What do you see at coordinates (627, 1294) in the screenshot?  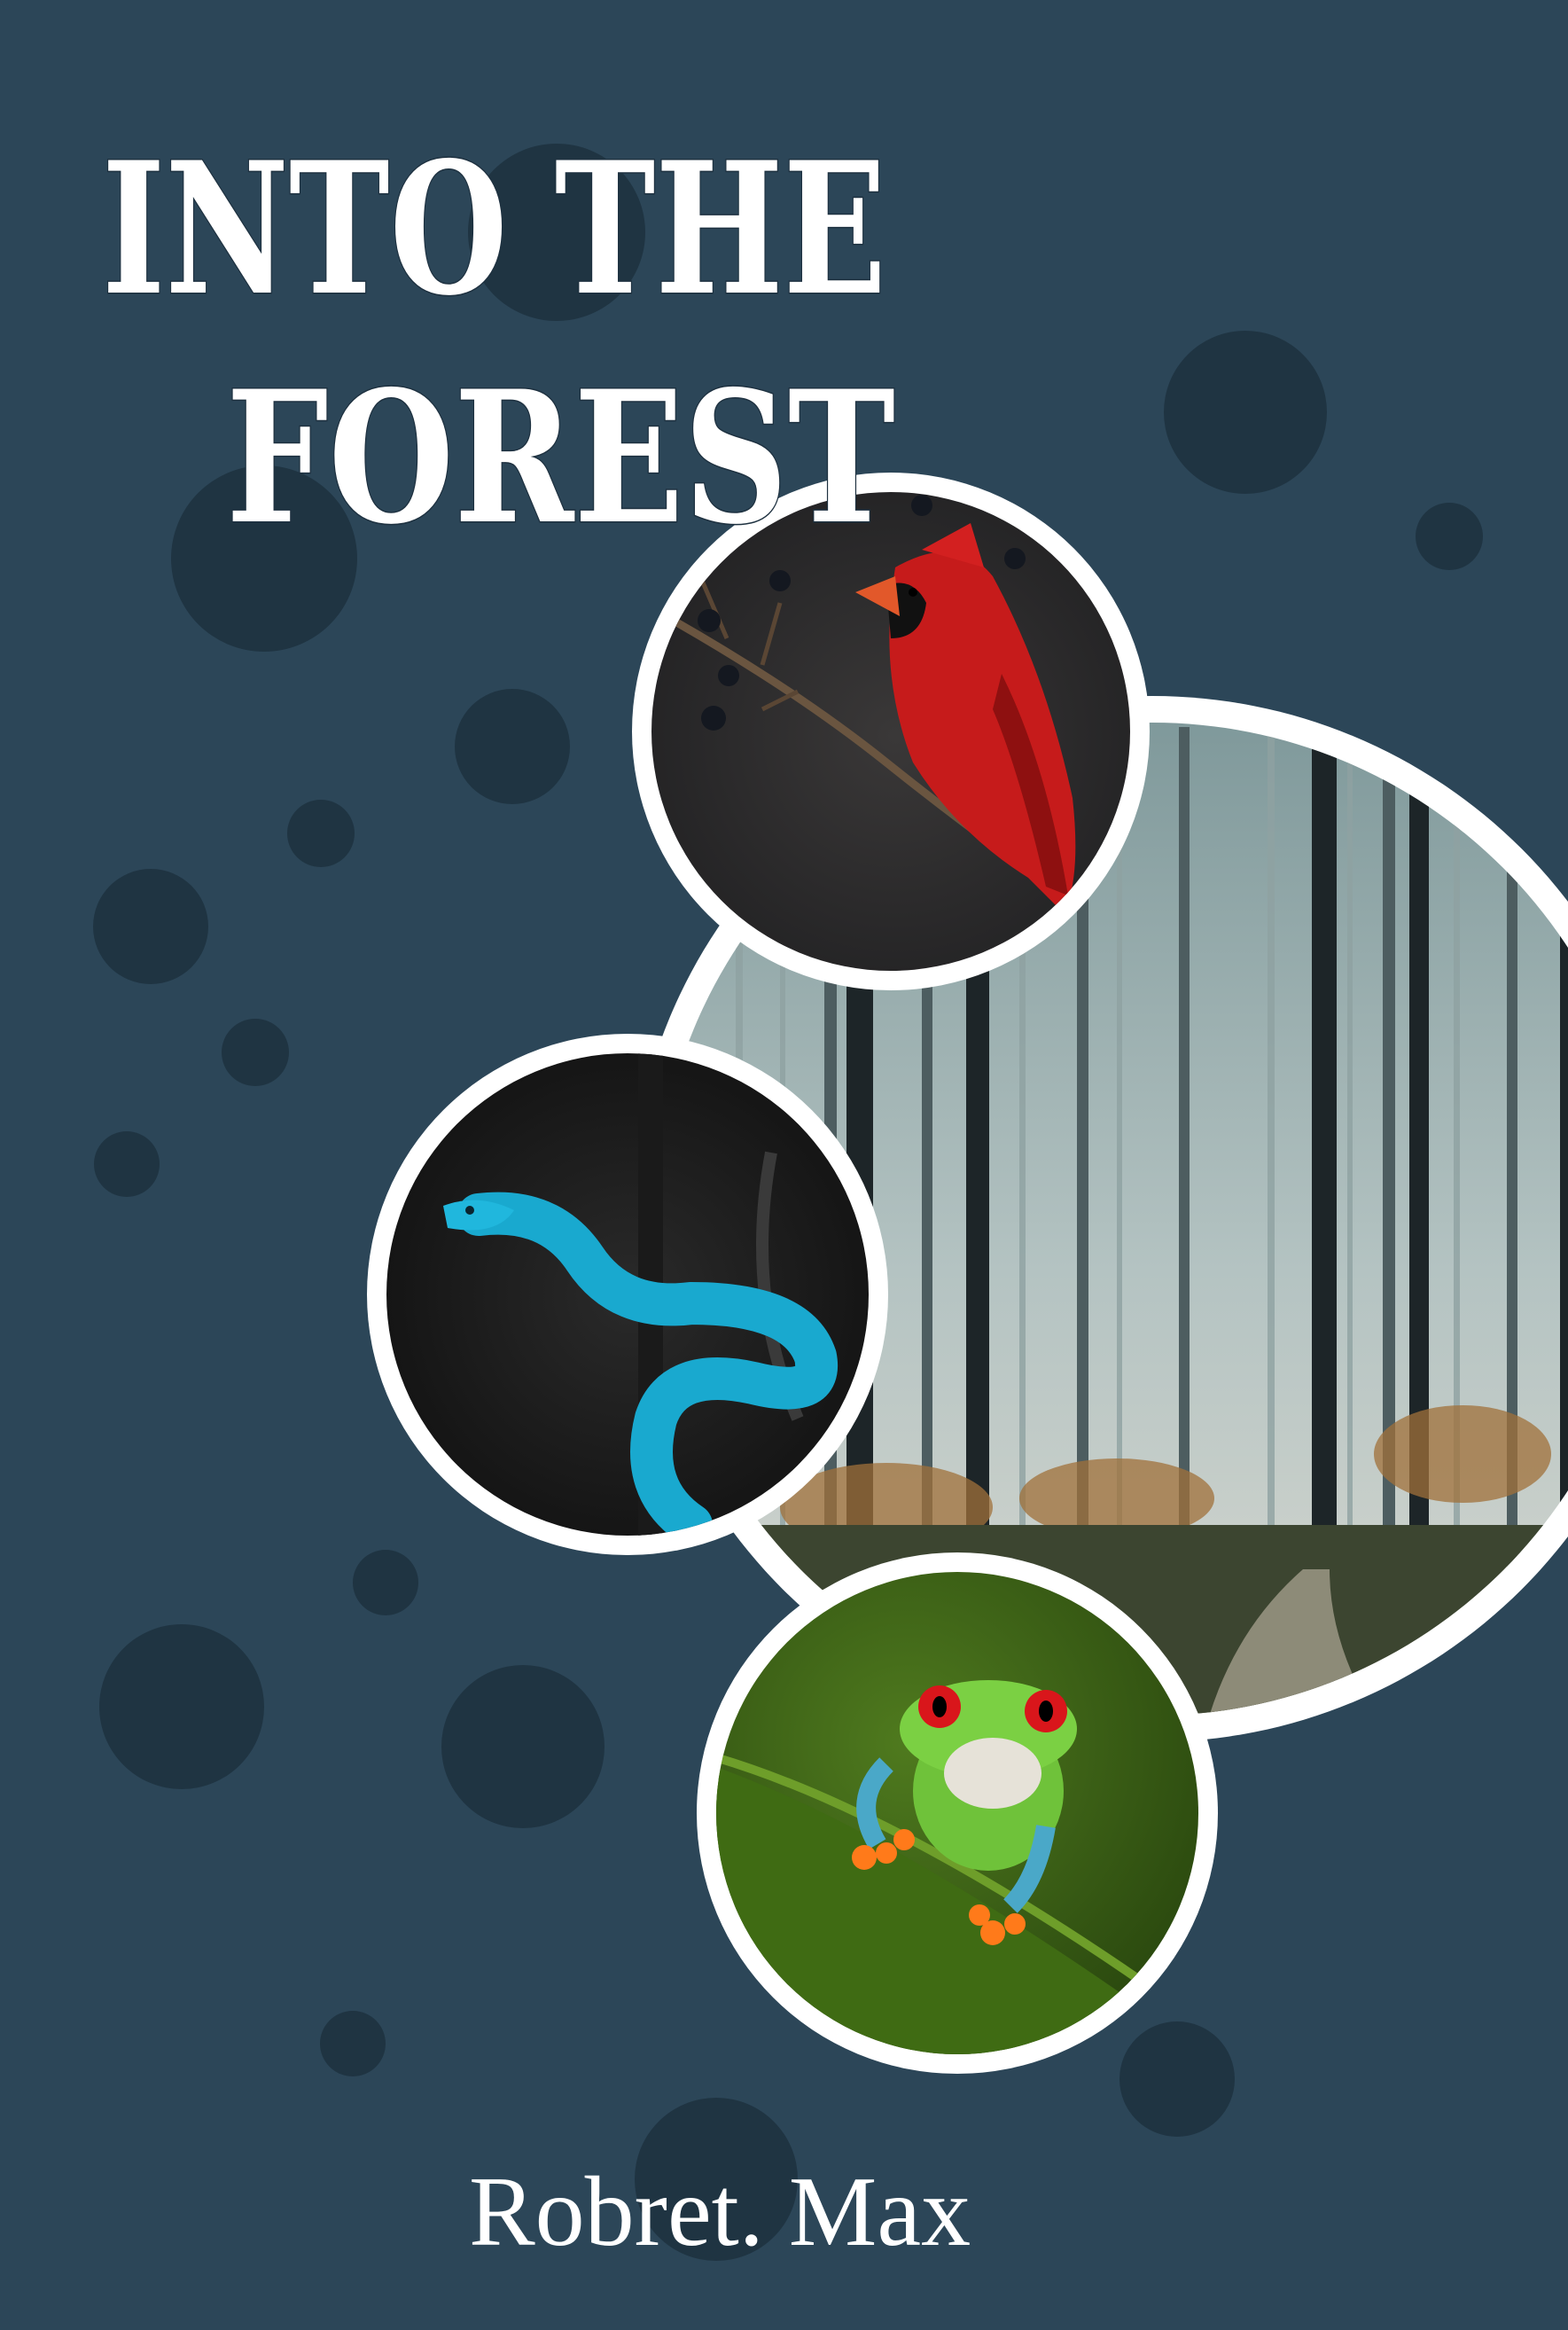 I see `snake-photo` at bounding box center [627, 1294].